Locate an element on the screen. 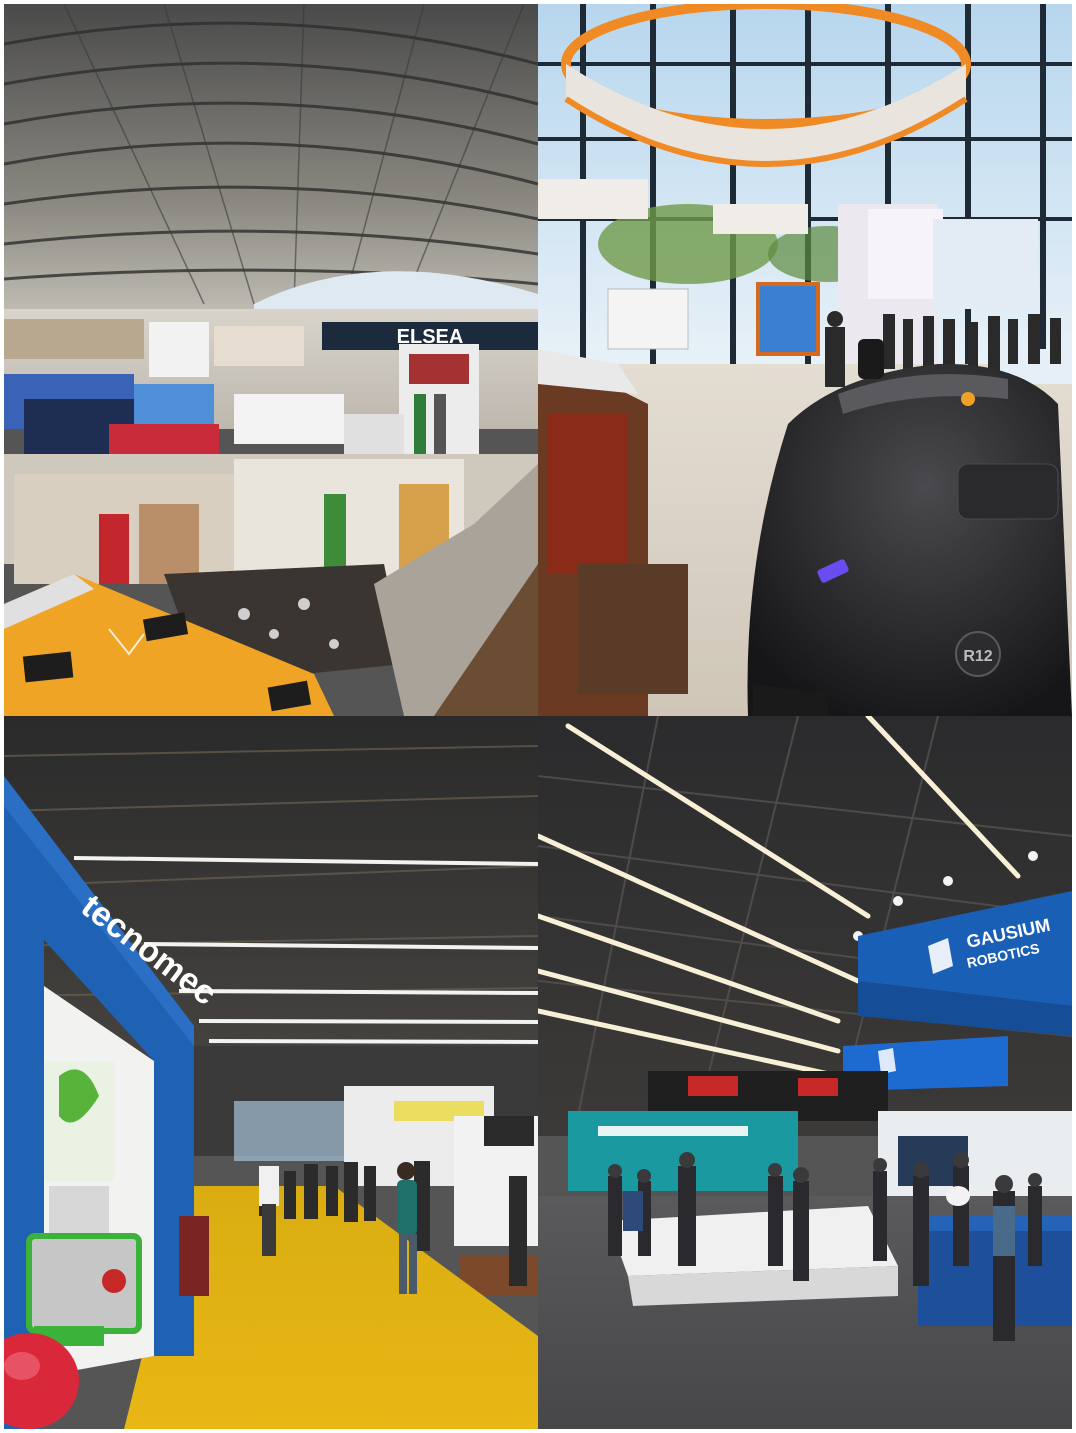 The image size is (1076, 1433). robot-model-badge: R12 is located at coordinates (977, 656).